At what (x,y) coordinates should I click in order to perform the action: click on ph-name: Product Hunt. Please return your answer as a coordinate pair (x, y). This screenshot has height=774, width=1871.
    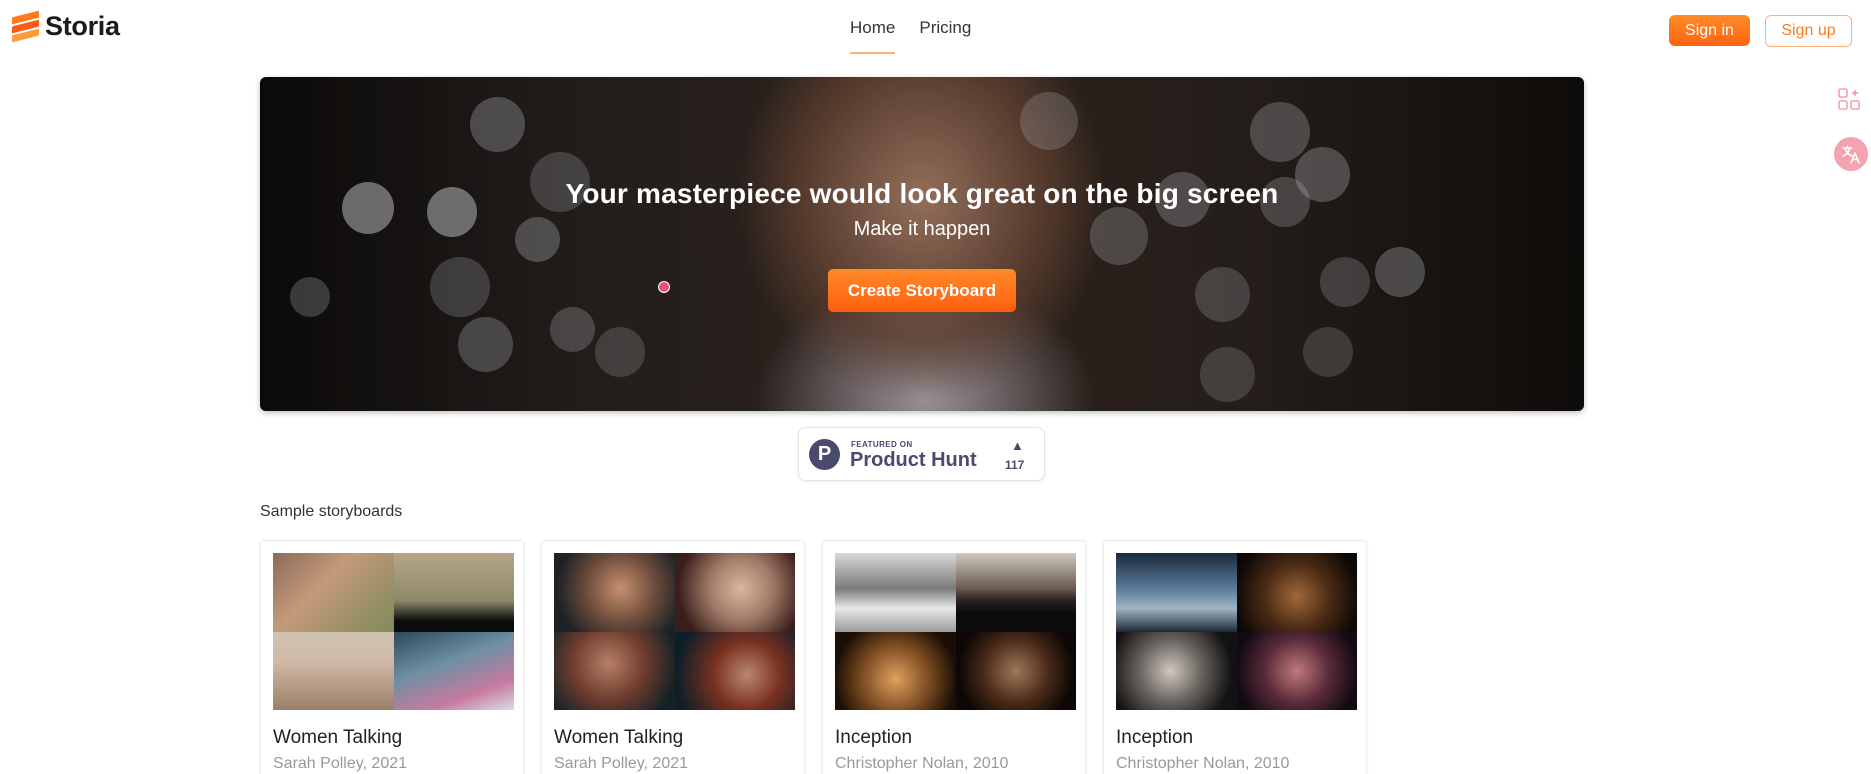
    Looking at the image, I should click on (913, 460).